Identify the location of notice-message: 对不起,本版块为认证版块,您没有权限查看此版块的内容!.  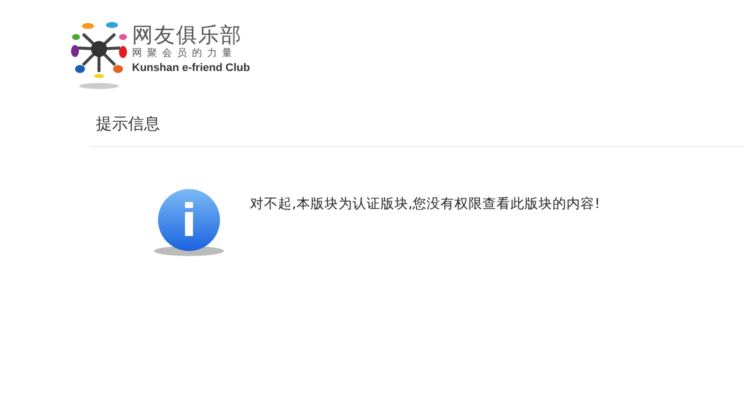
(425, 204).